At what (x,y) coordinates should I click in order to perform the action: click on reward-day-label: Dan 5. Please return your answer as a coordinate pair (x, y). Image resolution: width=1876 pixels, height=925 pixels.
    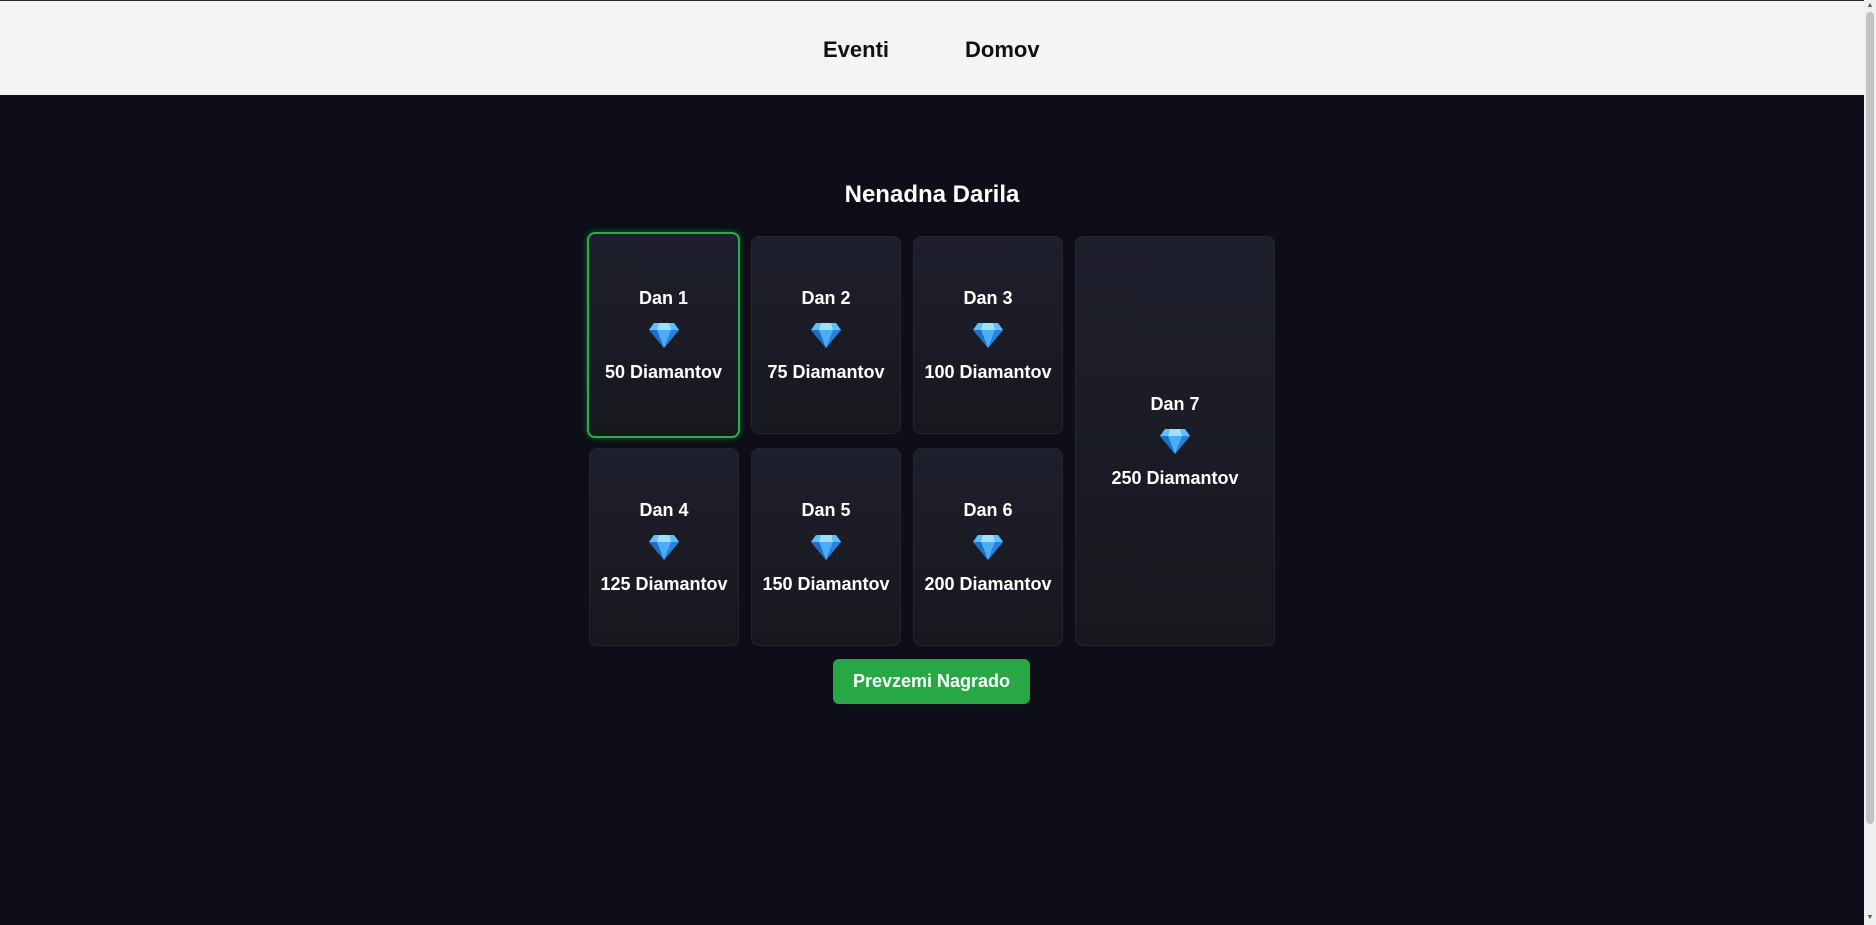
    Looking at the image, I should click on (826, 510).